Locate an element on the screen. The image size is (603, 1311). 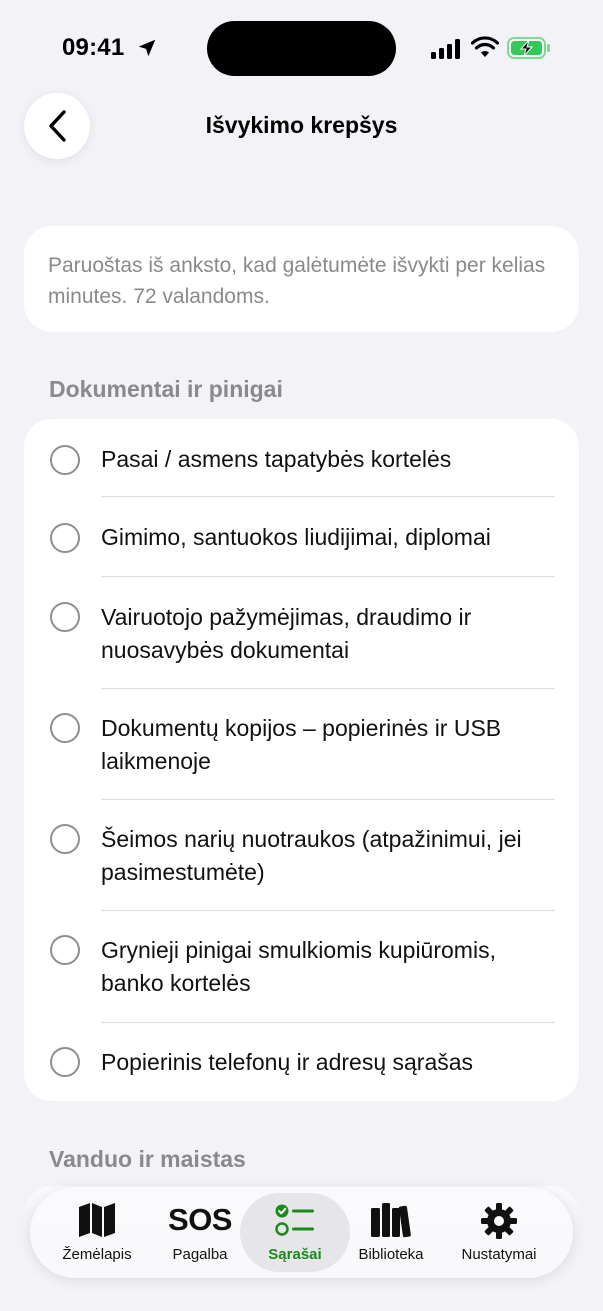
status-bar: 09:41 is located at coordinates (301, 48).